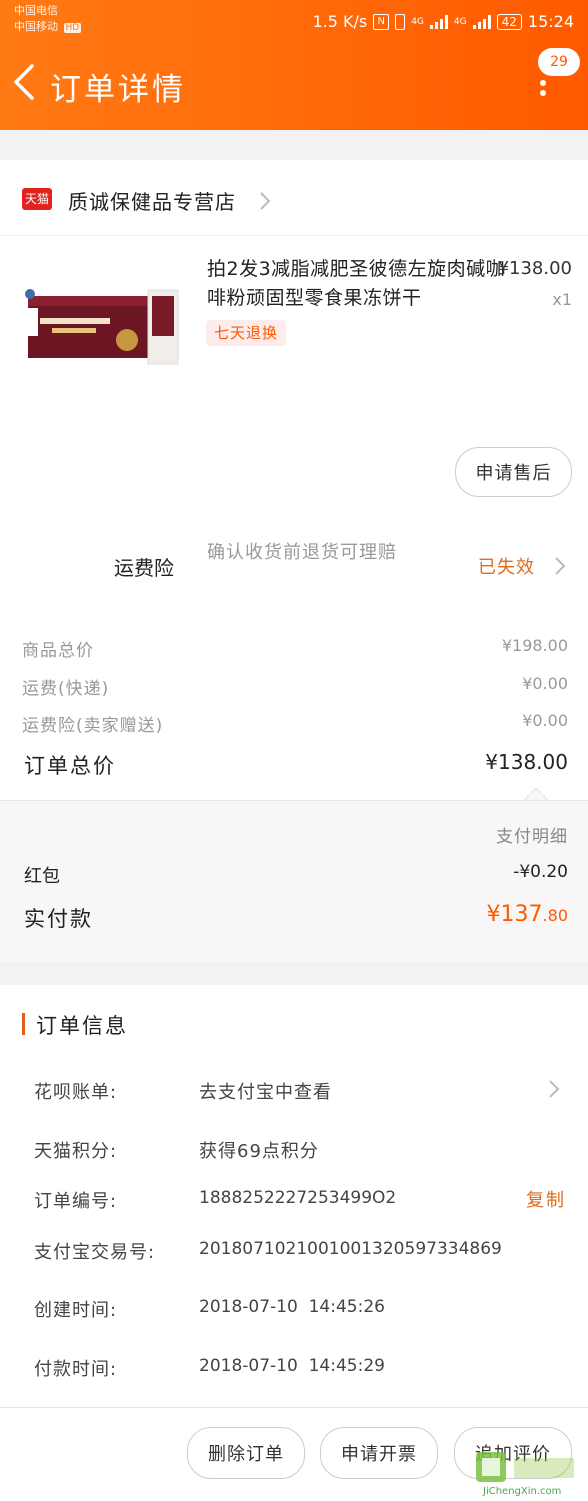 The height and width of the screenshot is (1501, 588). What do you see at coordinates (302, 552) in the screenshot?
I see `insurance-description: 确认收货前退货可理赔` at bounding box center [302, 552].